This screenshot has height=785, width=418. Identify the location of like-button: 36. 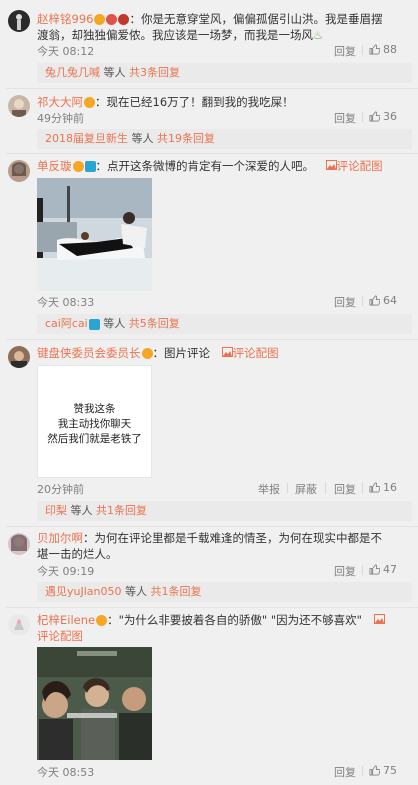
(383, 116).